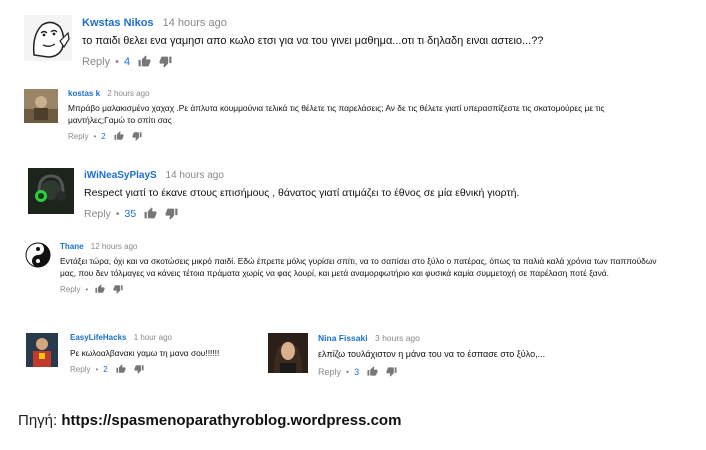 Image resolution: width=706 pixels, height=450 pixels. I want to click on like-count: 4, so click(127, 61).